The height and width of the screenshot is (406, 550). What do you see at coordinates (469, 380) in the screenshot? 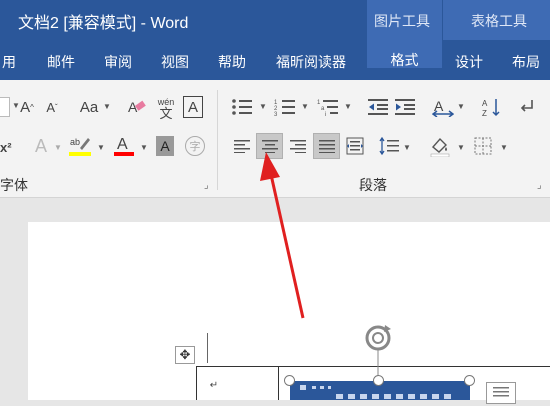
I see `resize-handle-top-right` at bounding box center [469, 380].